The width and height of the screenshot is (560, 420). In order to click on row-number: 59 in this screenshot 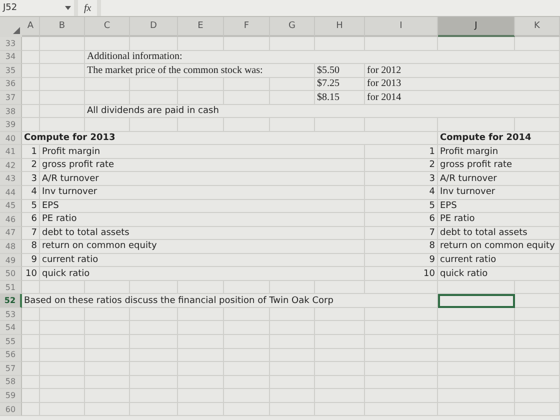, I will do `click(11, 396)`.